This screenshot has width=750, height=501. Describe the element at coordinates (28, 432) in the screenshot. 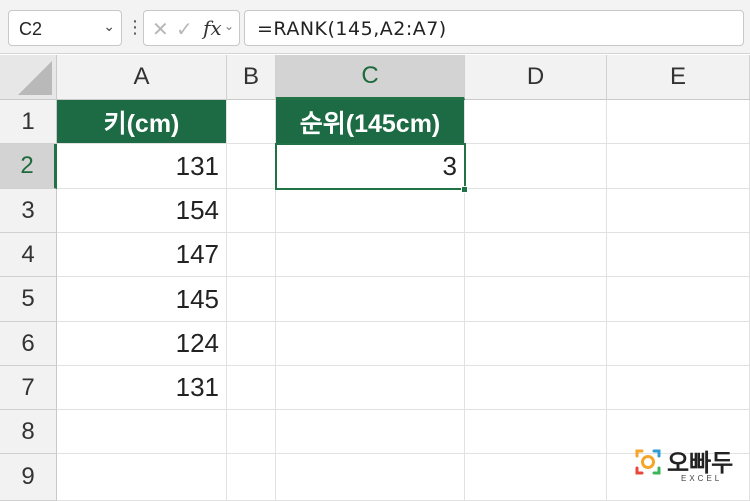

I see `row-header-8: 8` at that location.